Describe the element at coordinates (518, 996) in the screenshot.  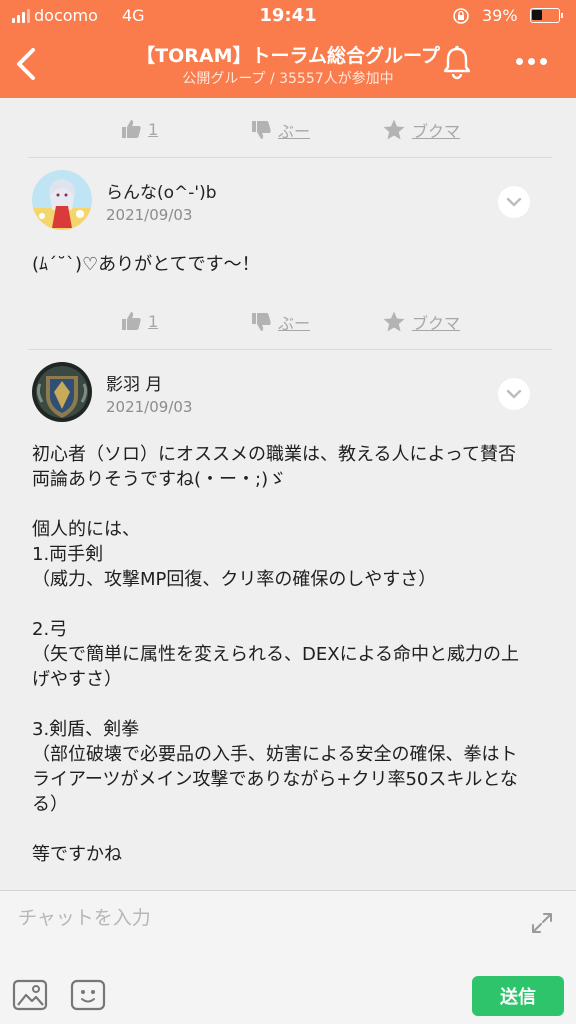
I see `send-button: 送信` at that location.